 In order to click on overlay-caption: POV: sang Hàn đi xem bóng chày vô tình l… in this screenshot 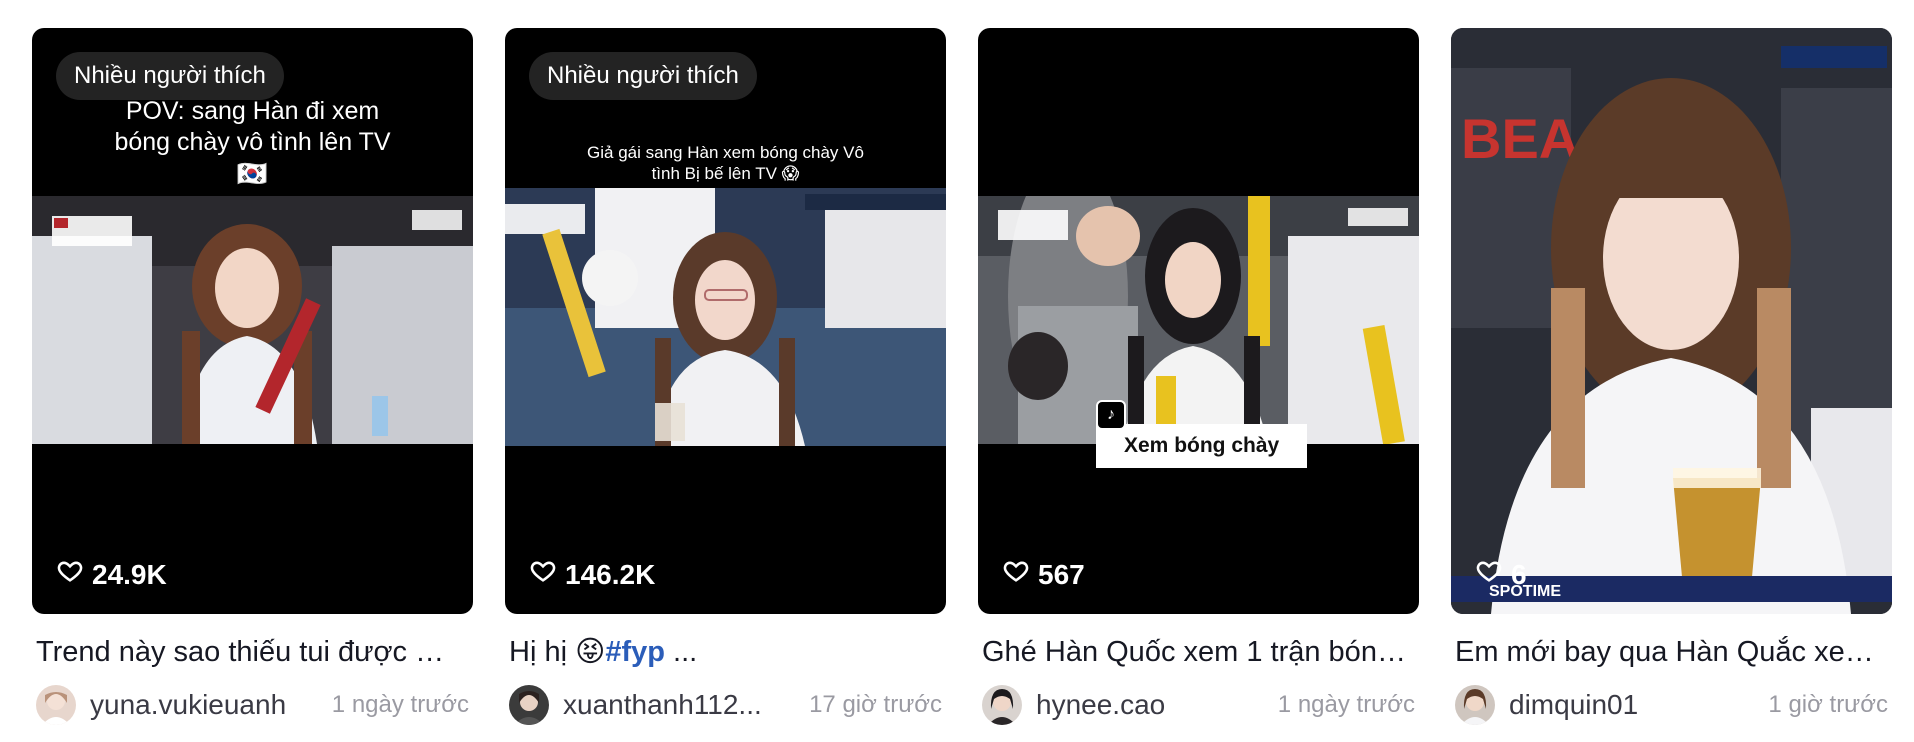, I will do `click(252, 142)`.